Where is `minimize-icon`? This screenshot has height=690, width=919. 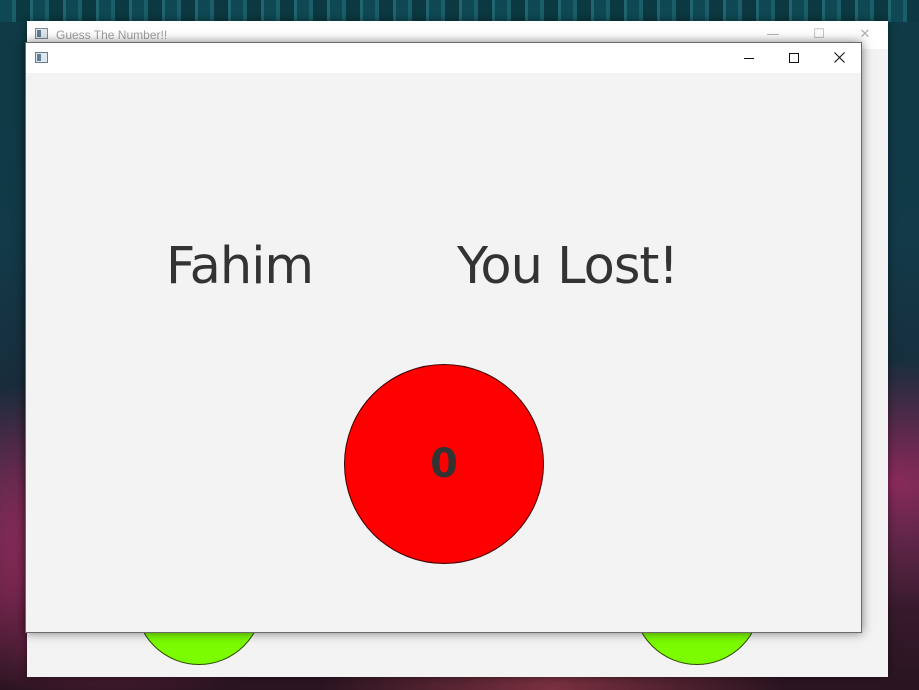
minimize-icon is located at coordinates (749, 58).